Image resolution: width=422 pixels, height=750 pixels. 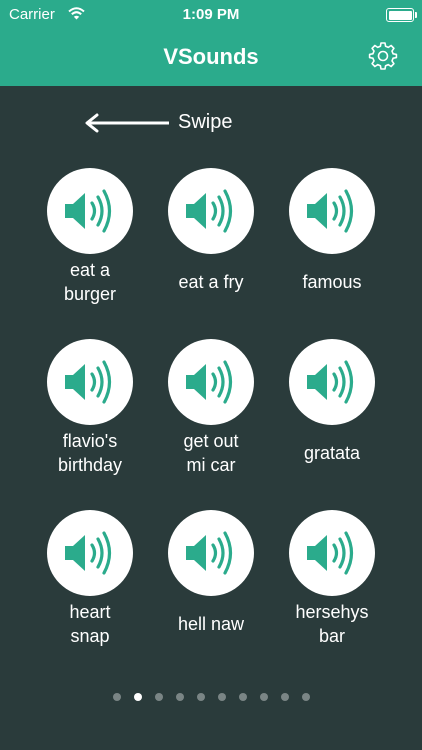 I want to click on sound-tile-get-out-mi-car: get out mi car, so click(x=211, y=409).